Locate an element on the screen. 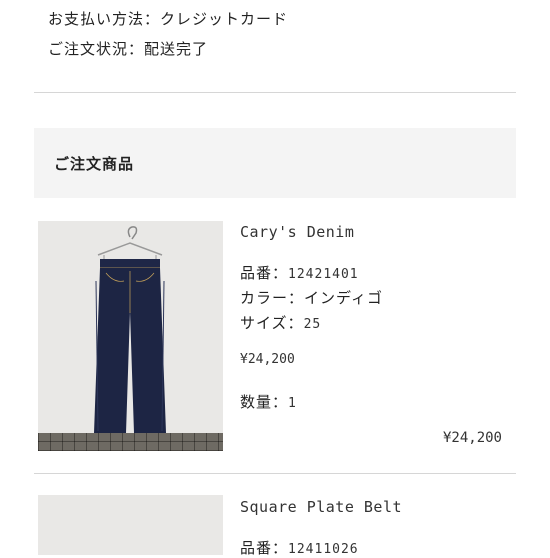 The height and width of the screenshot is (558, 550). product-name: Cary's Denim is located at coordinates (297, 232).